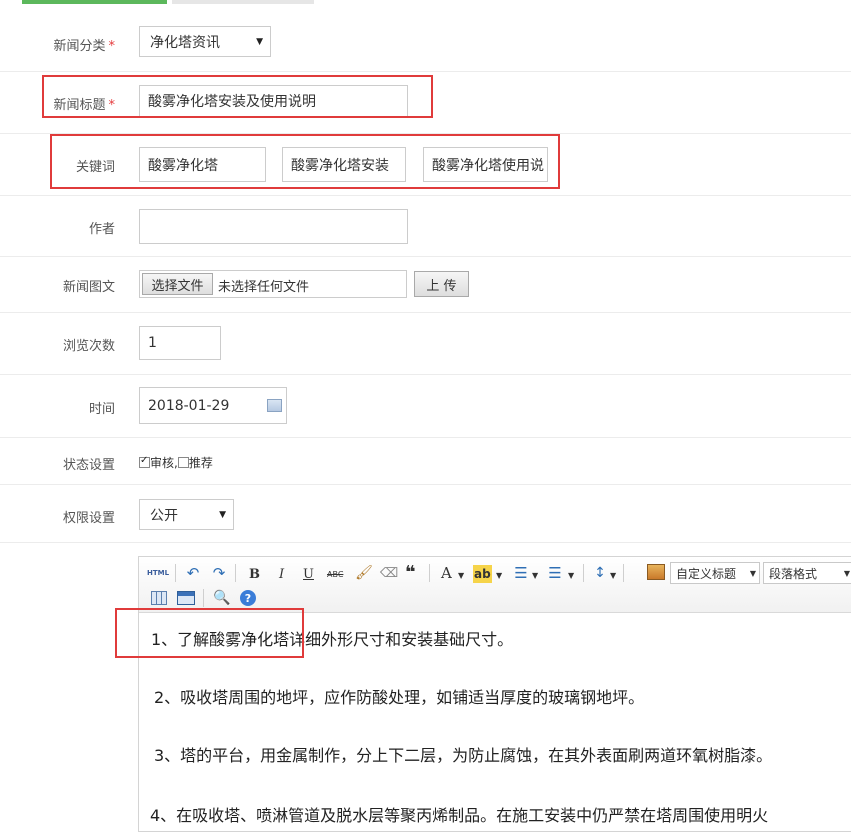 This screenshot has width=851, height=832. I want to click on category-label: 新闻分类 *, so click(84, 46).